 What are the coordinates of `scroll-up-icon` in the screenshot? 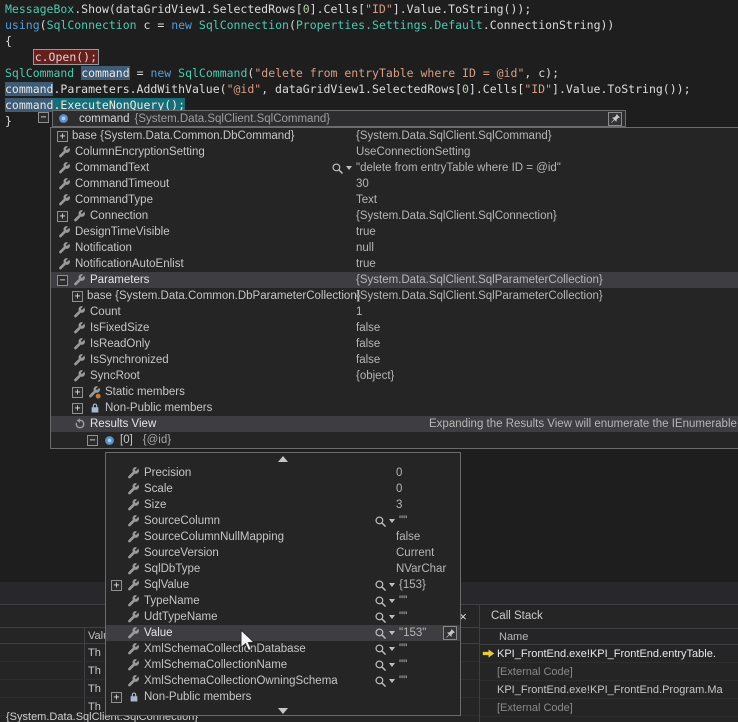 It's located at (283, 459).